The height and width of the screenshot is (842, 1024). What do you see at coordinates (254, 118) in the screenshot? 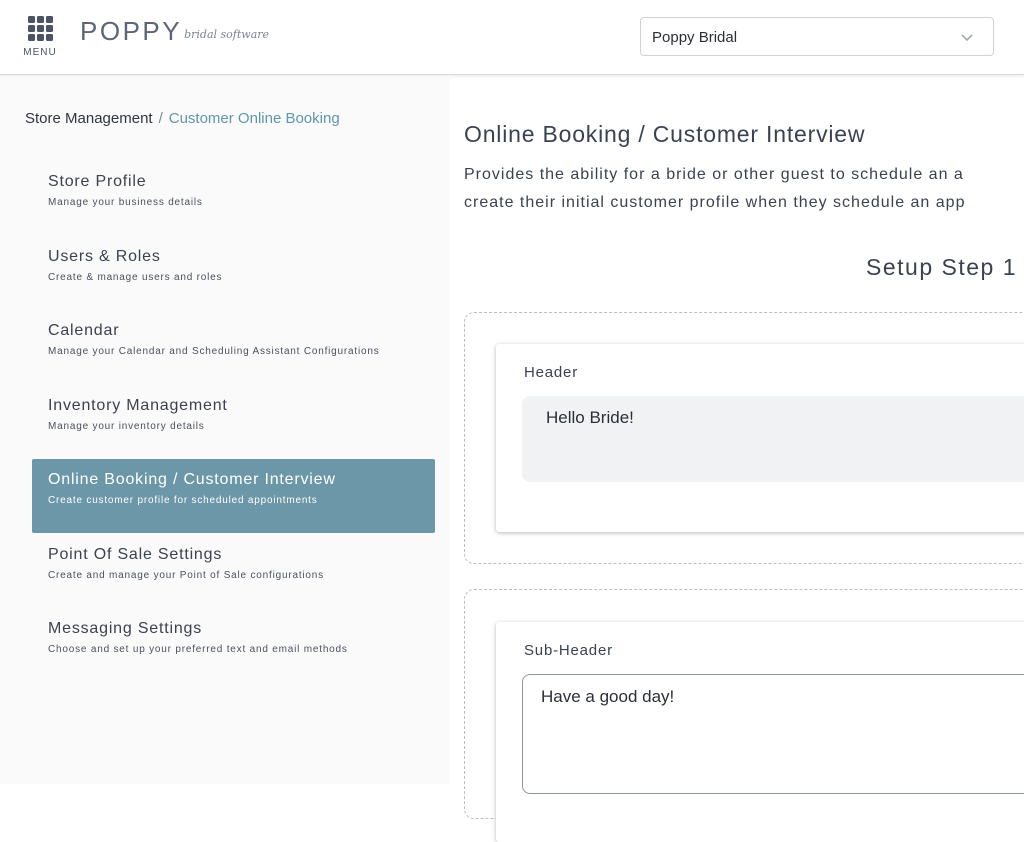
I see `breadcrumb-current: Customer Online Booking` at bounding box center [254, 118].